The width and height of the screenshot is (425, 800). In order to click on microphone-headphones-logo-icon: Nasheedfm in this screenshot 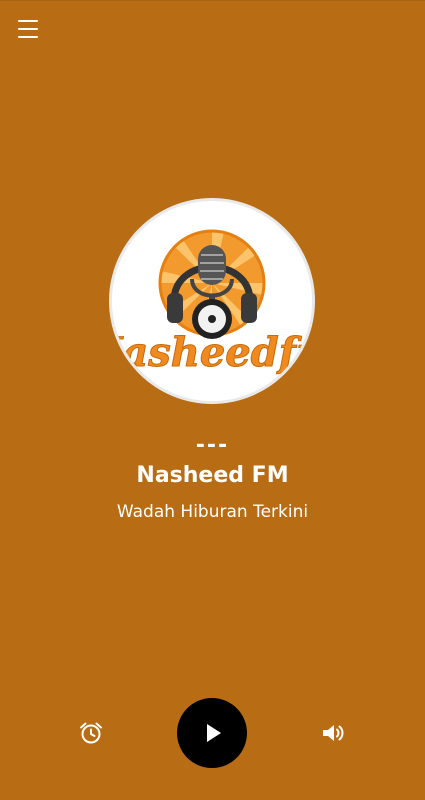, I will do `click(212, 303)`.